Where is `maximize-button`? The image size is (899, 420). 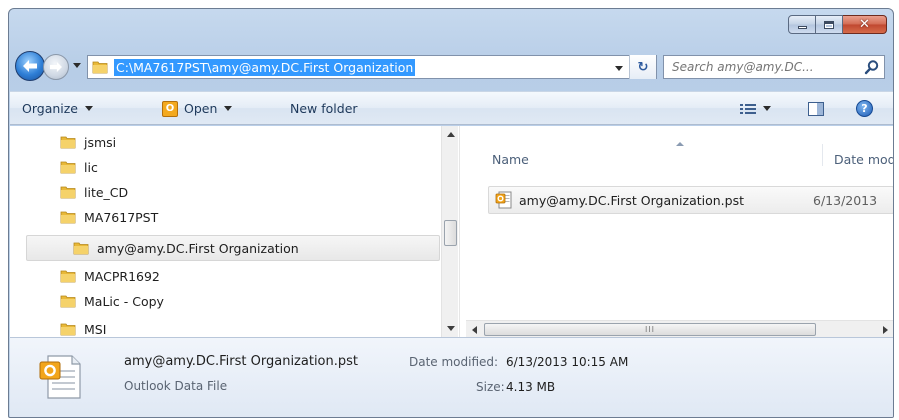
maximize-button is located at coordinates (829, 24).